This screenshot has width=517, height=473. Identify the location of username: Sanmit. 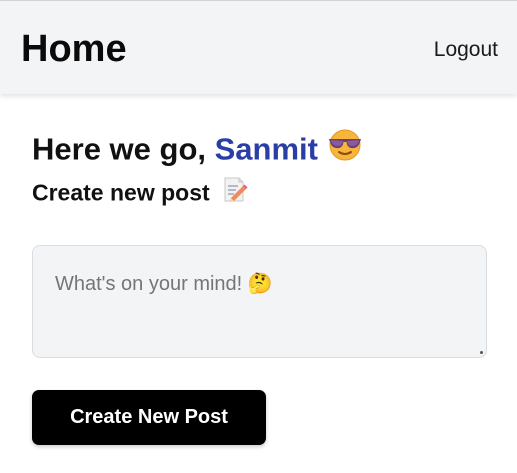
(266, 149).